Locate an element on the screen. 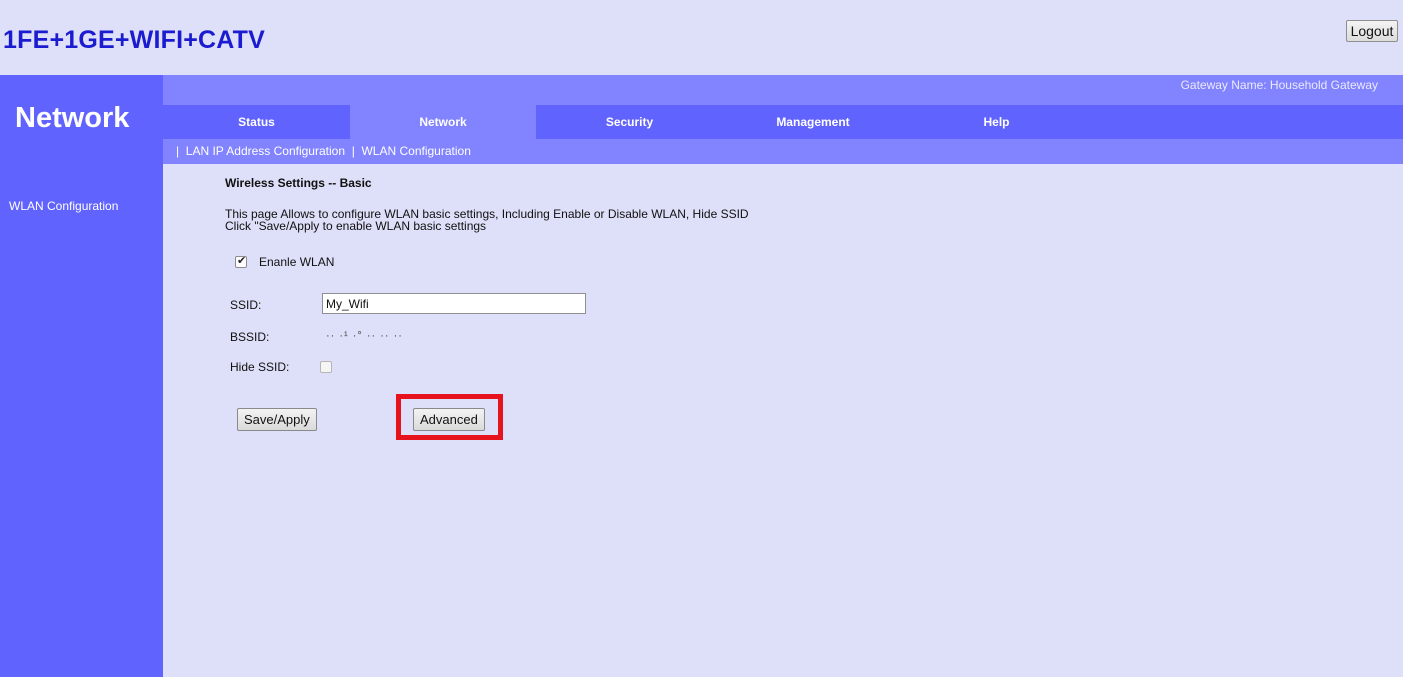 This screenshot has height=677, width=1403. section-title: Wireless Settings -- Basic is located at coordinates (298, 183).